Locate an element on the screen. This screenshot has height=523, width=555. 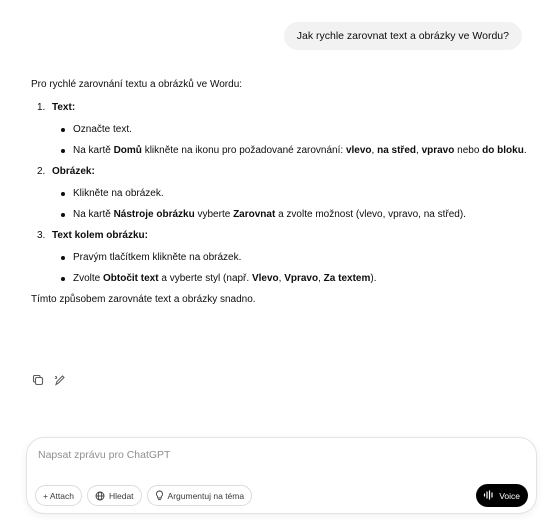
step-number: 3. is located at coordinates (41, 235).